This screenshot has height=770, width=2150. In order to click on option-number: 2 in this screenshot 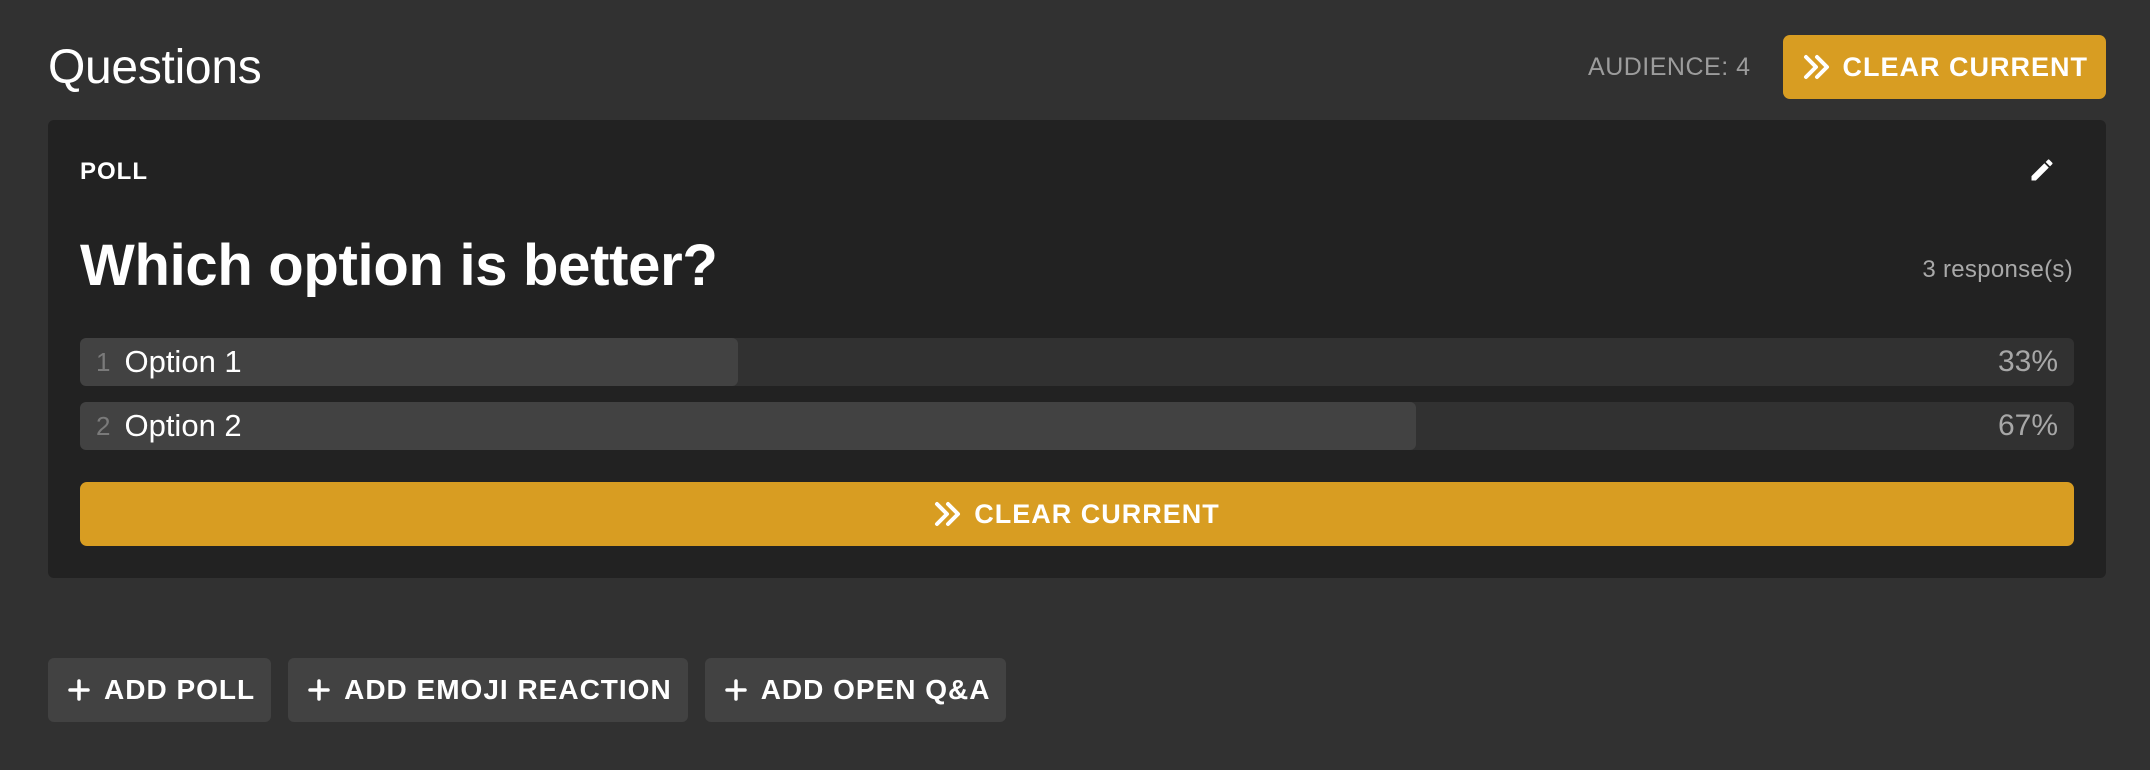, I will do `click(103, 425)`.